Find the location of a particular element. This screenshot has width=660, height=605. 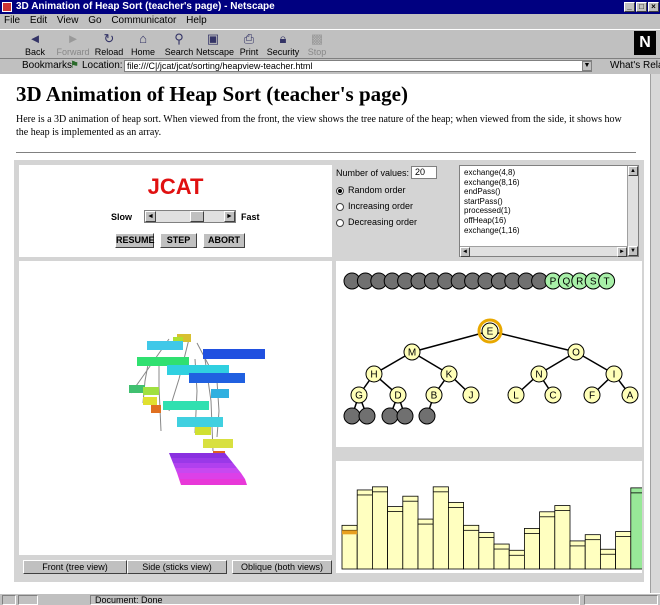

netscape-button: ▣ Netscape is located at coordinates (215, 45).